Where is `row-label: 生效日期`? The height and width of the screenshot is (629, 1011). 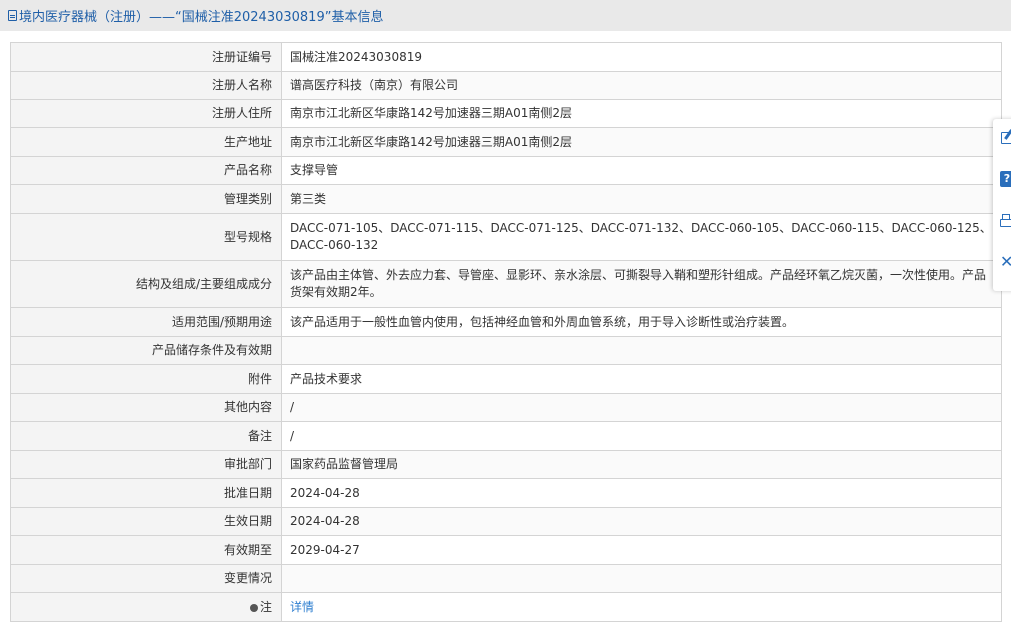 row-label: 生效日期 is located at coordinates (146, 521).